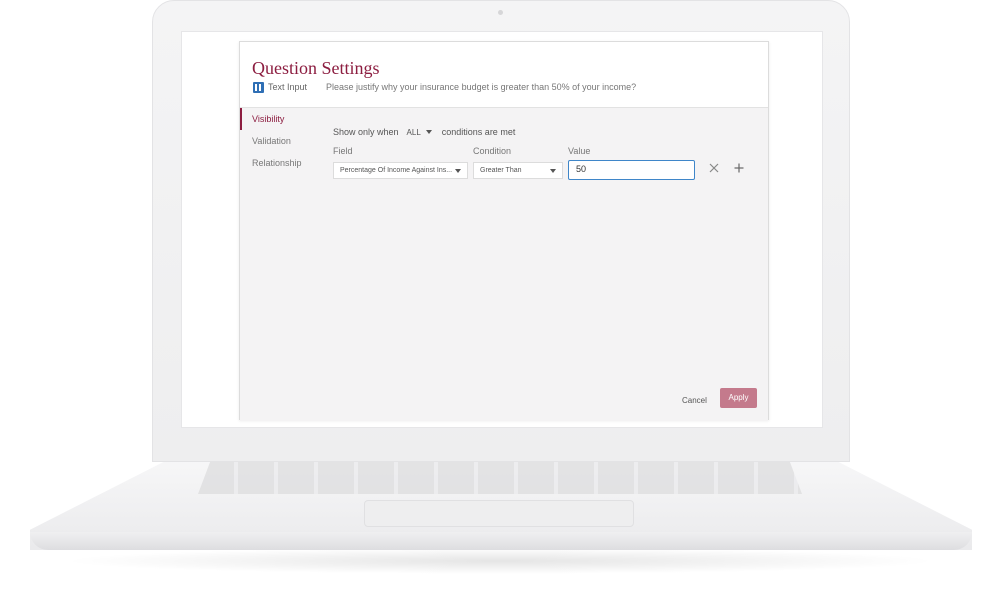 This screenshot has width=1000, height=601. I want to click on close-icon, so click(714, 168).